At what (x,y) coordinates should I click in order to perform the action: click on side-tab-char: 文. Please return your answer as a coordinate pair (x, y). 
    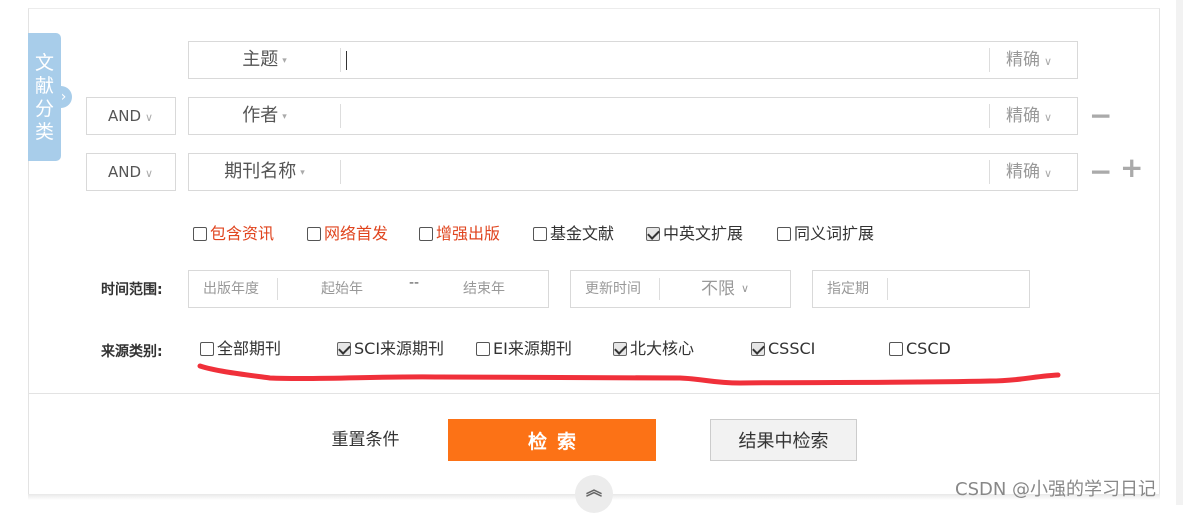
    Looking at the image, I should click on (44, 63).